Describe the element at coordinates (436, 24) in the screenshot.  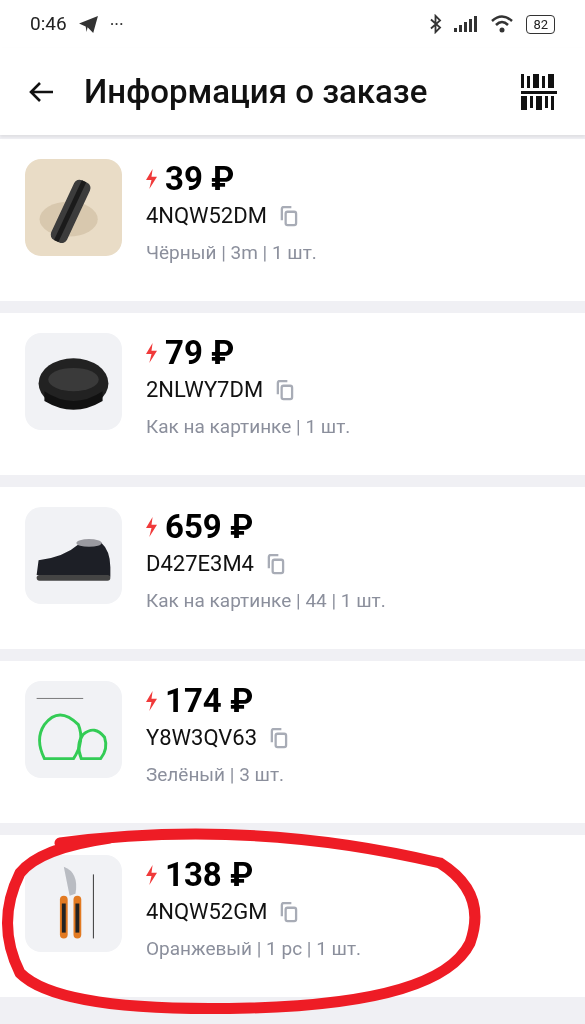
I see `bluetooth-icon` at that location.